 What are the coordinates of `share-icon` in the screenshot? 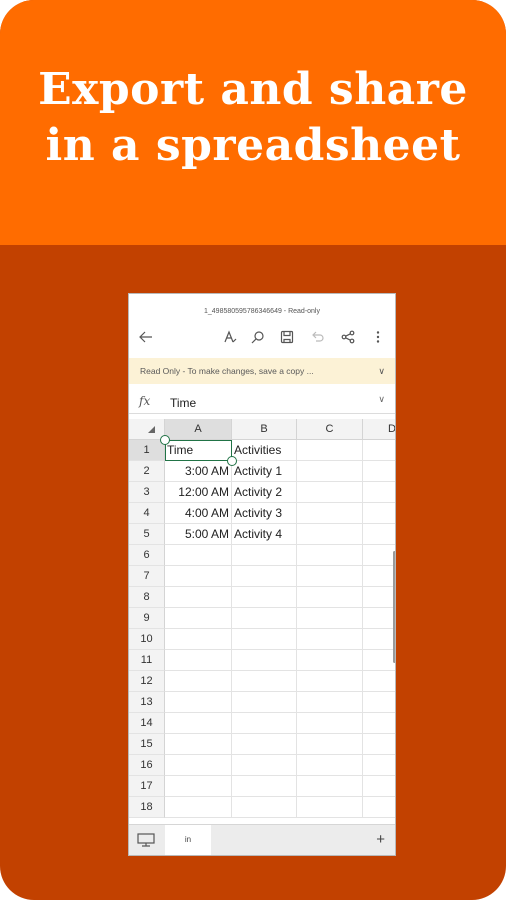 It's located at (348, 337).